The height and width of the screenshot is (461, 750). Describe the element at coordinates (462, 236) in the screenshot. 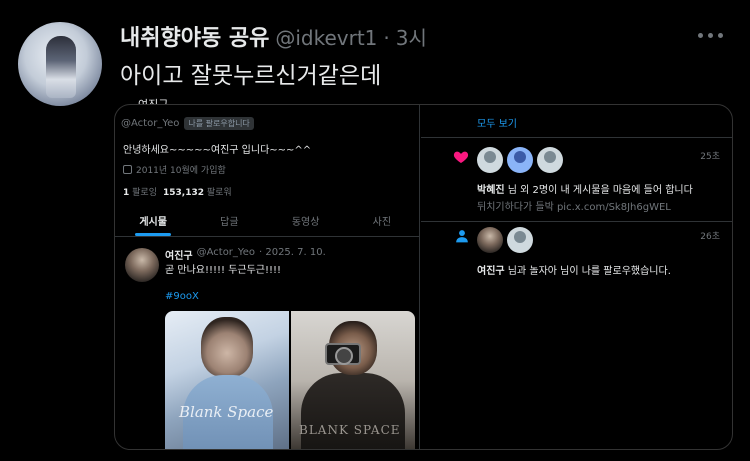

I see `person-icon` at that location.